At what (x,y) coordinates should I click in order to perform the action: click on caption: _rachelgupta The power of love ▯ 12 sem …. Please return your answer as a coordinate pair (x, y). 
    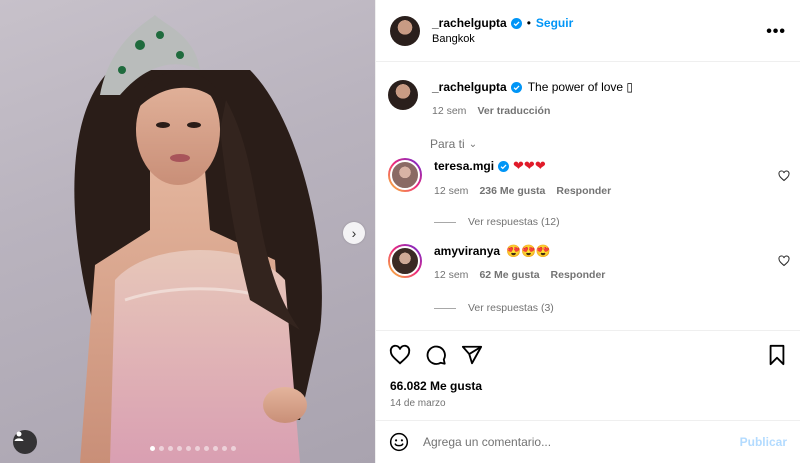
    Looking at the image, I should click on (510, 98).